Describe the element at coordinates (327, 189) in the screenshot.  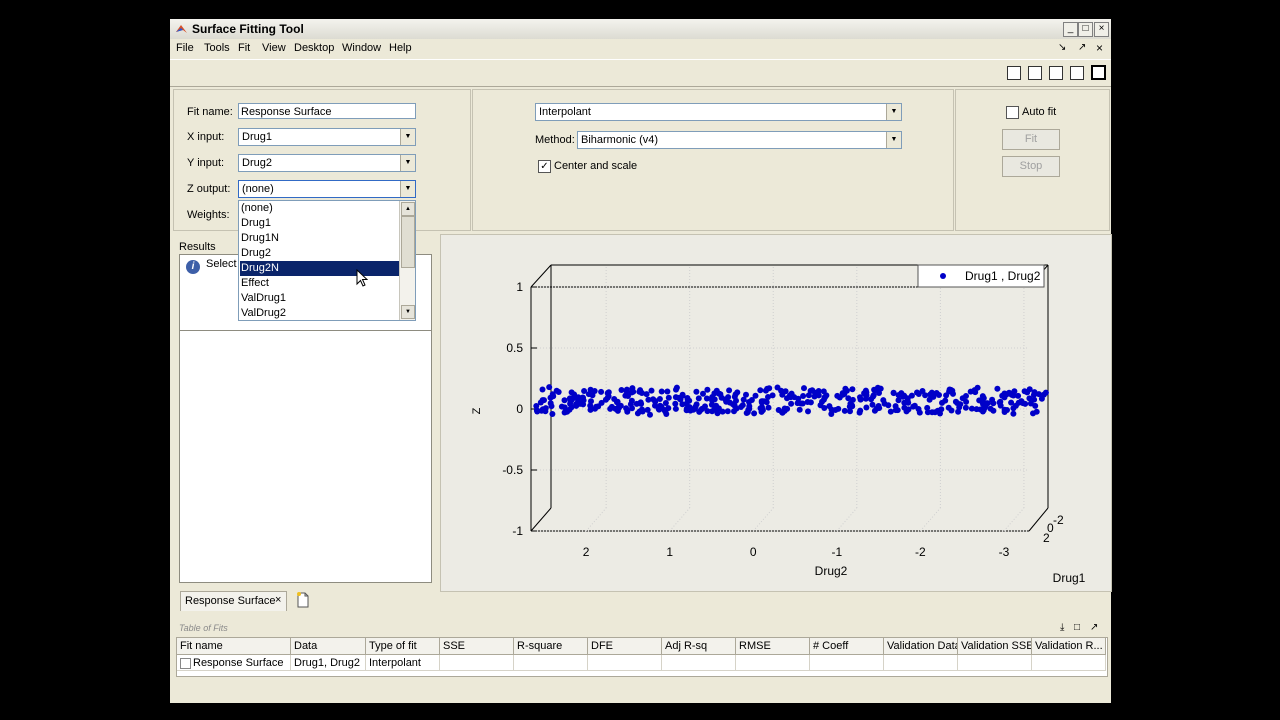
I see `z-output-select: (none) ▼` at that location.